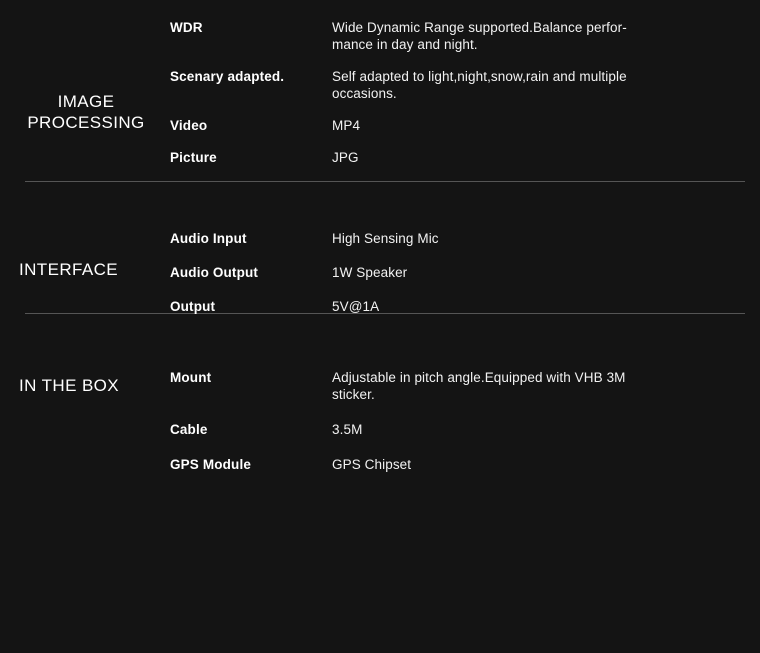 This screenshot has width=760, height=653. Describe the element at coordinates (465, 429) in the screenshot. I see `spec-row: Cable 3.5M` at that location.